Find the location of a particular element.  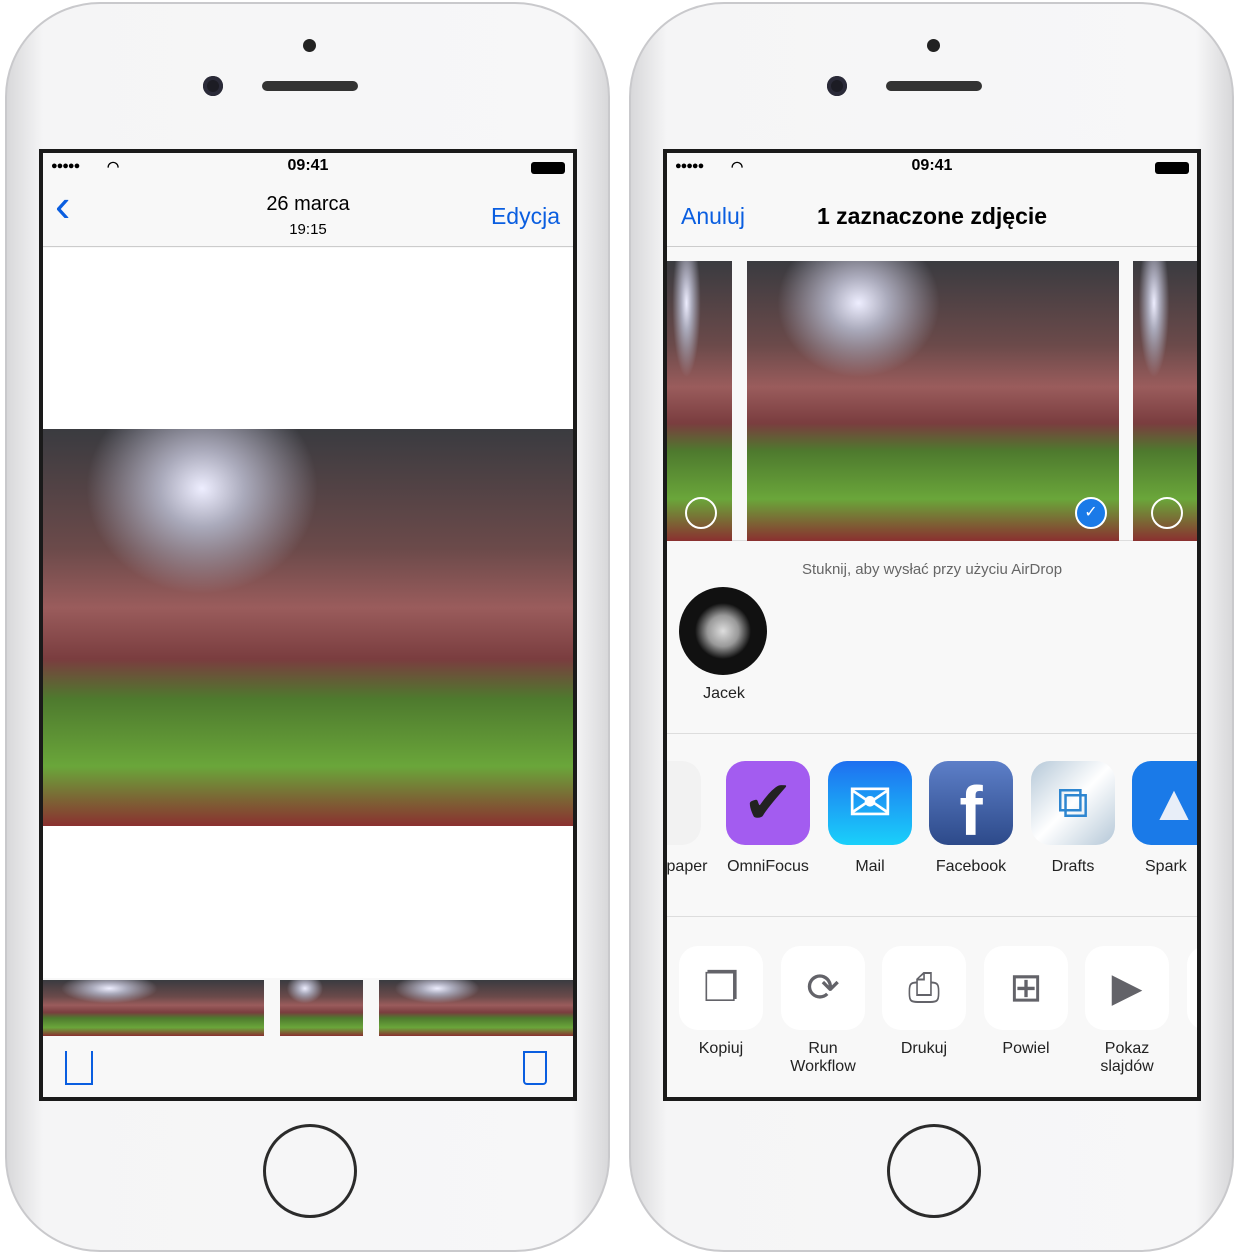

mail-icon: ✉ is located at coordinates (870, 803).